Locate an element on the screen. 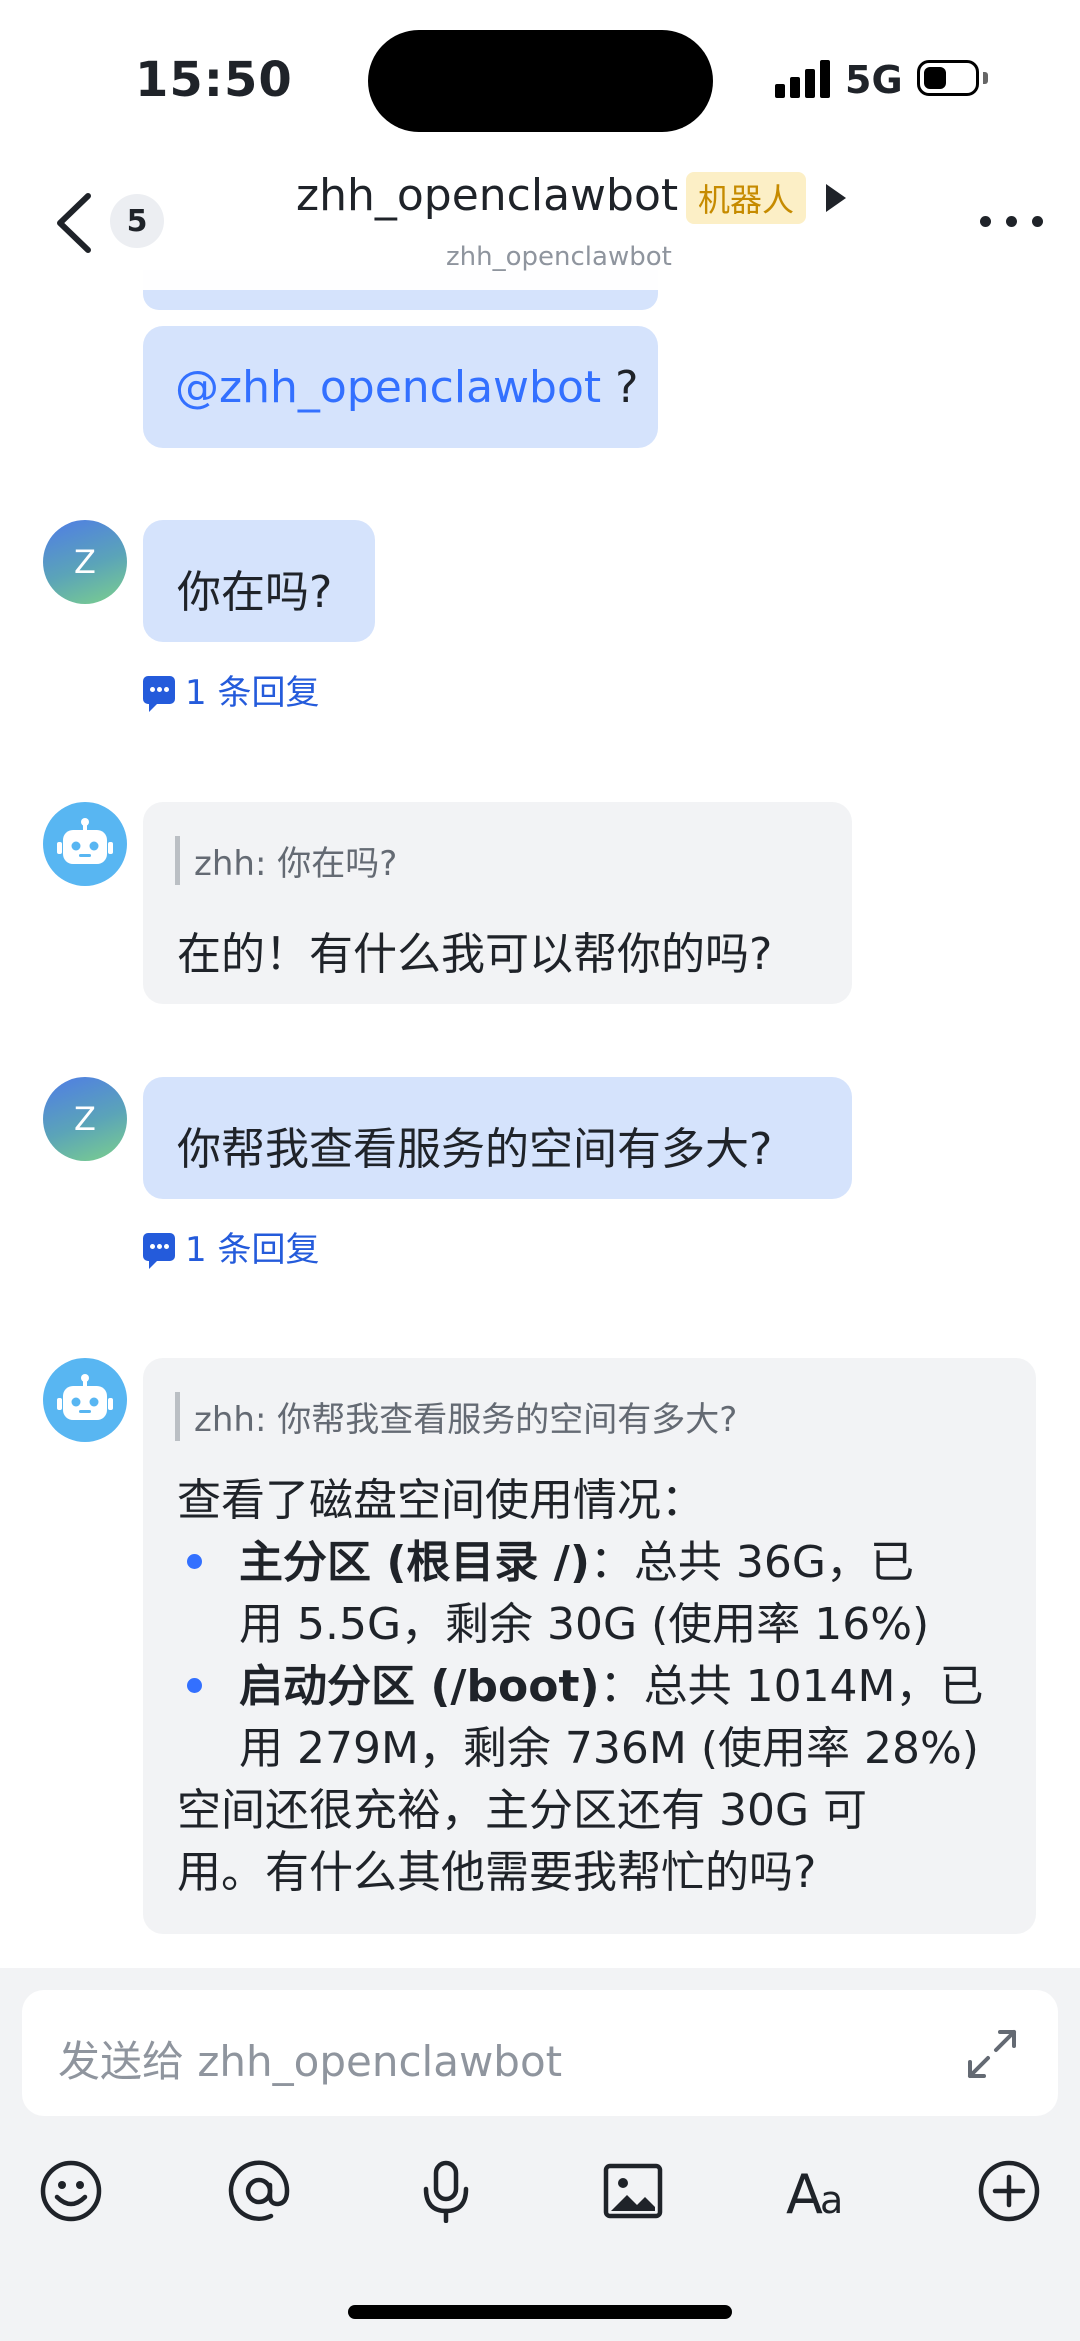 The width and height of the screenshot is (1080, 2341). unread-count-badge: 5 is located at coordinates (137, 221).